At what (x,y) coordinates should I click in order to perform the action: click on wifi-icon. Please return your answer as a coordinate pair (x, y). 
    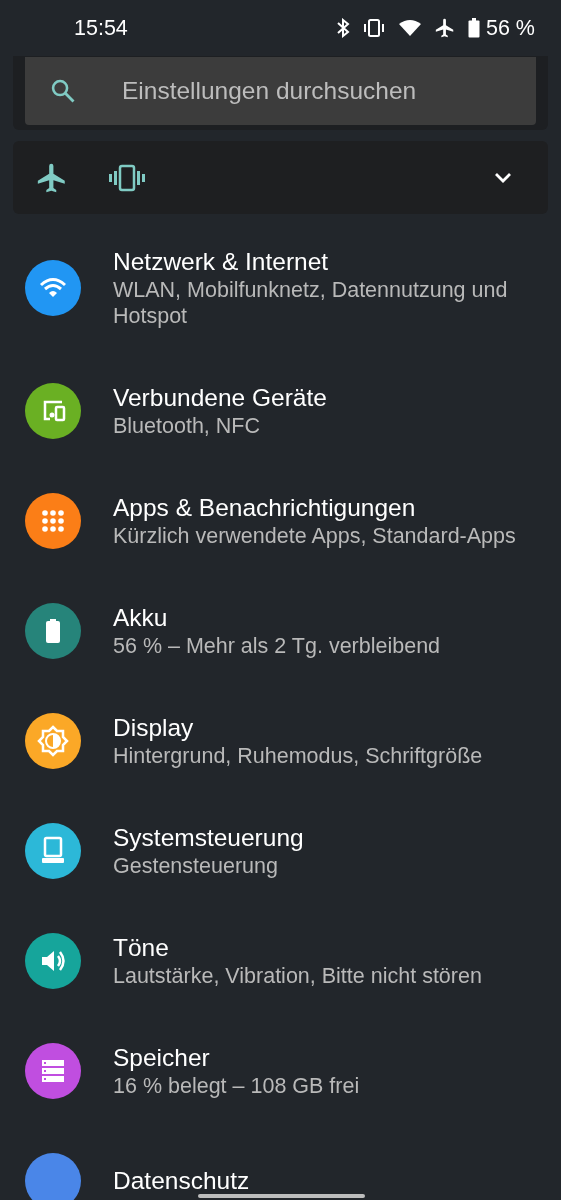
    Looking at the image, I should click on (410, 28).